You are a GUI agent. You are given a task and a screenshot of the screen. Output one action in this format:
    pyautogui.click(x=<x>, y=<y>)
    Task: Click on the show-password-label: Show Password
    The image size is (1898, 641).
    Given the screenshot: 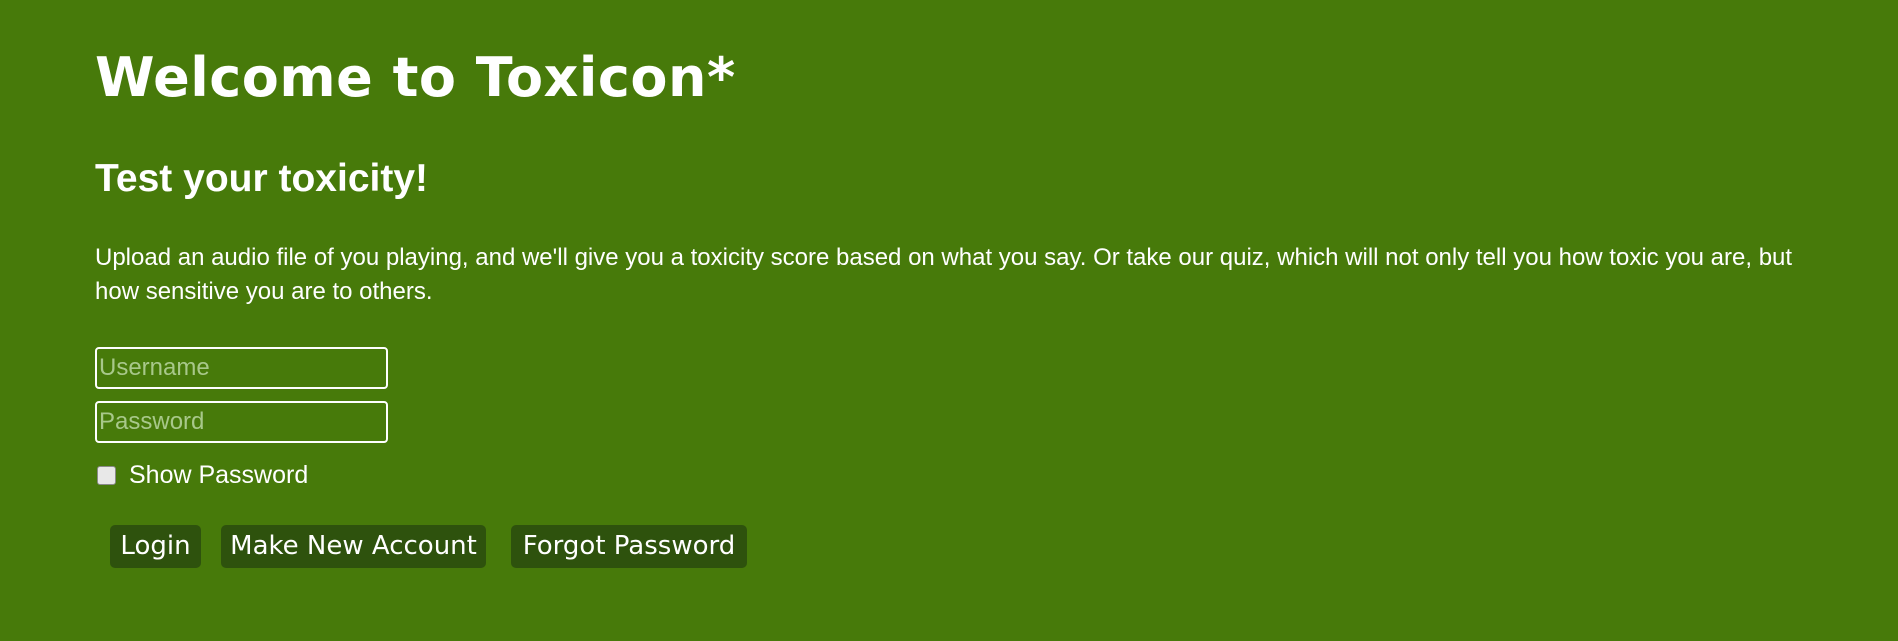 What is the action you would take?
    pyautogui.click(x=218, y=475)
    